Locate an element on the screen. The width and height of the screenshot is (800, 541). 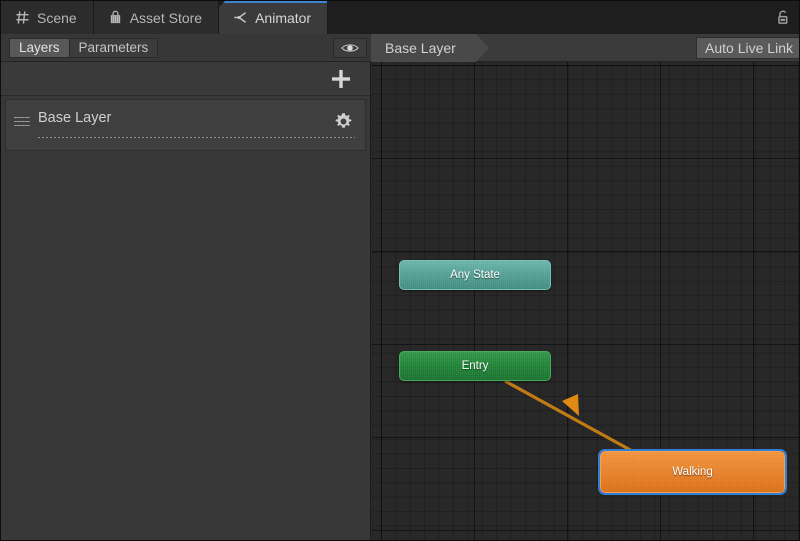
state-node-entry: Entry is located at coordinates (475, 366).